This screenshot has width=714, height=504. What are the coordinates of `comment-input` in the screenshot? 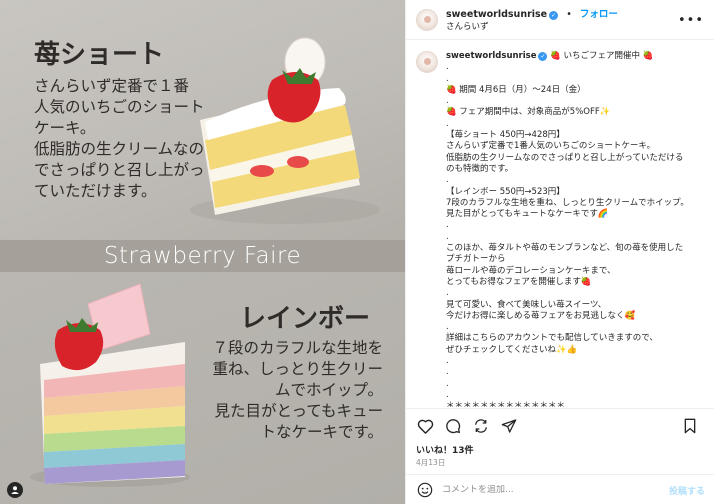 It's located at (542, 489).